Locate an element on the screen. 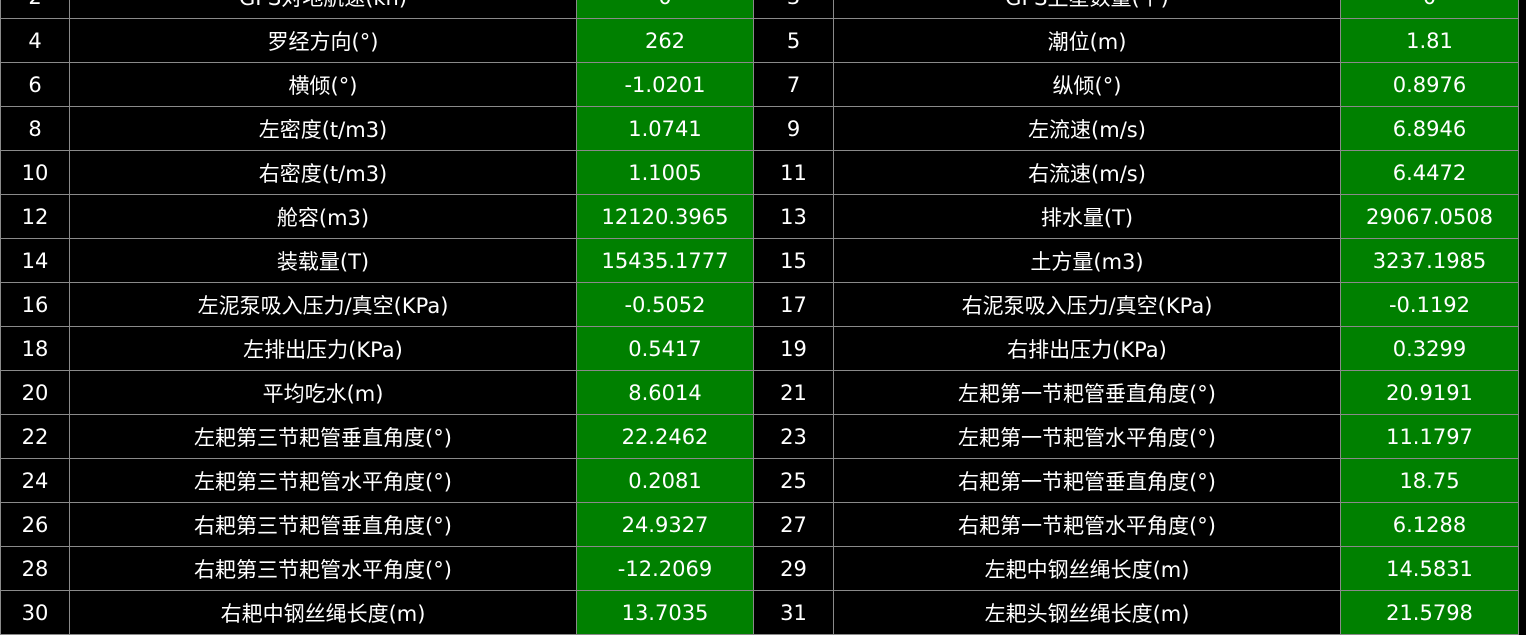 This screenshot has height=635, width=1526. parameter-label-right: 纵倾(°) is located at coordinates (1087, 84).